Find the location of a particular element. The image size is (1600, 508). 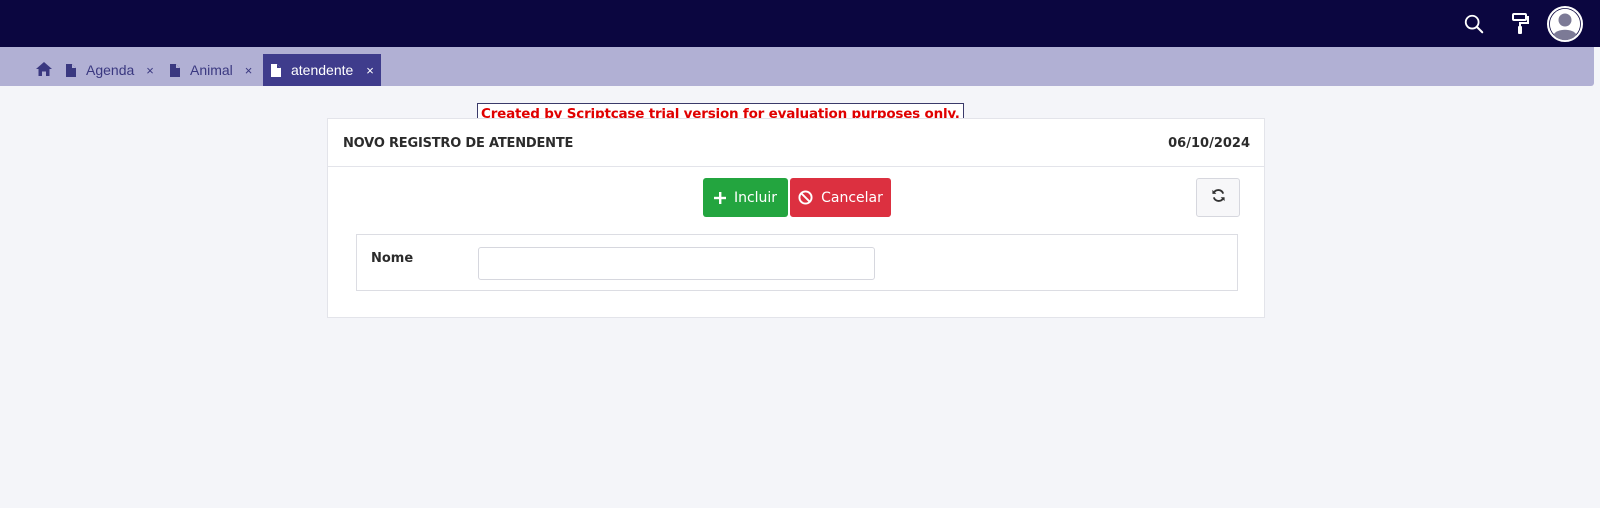

search-icon is located at coordinates (1474, 23).